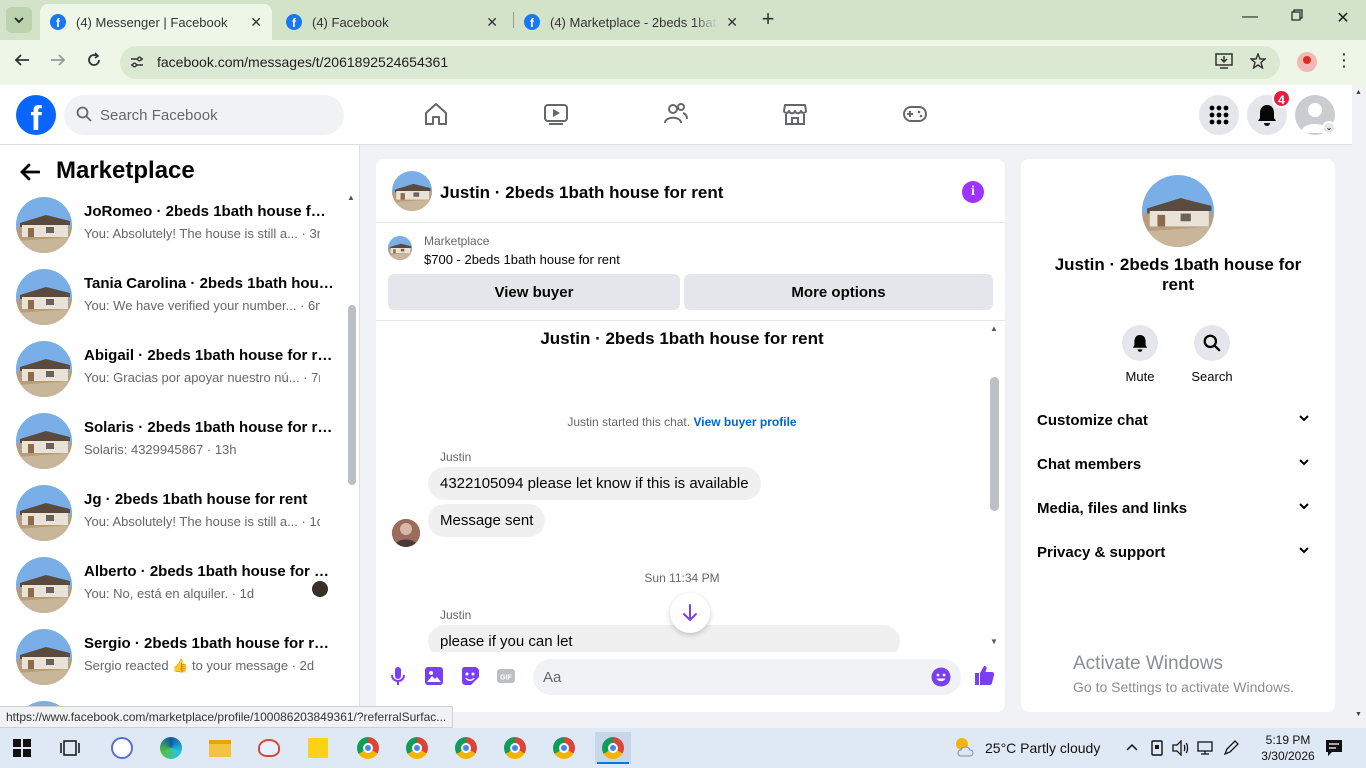  Describe the element at coordinates (30, 174) in the screenshot. I see `back-arrow-icon` at that location.